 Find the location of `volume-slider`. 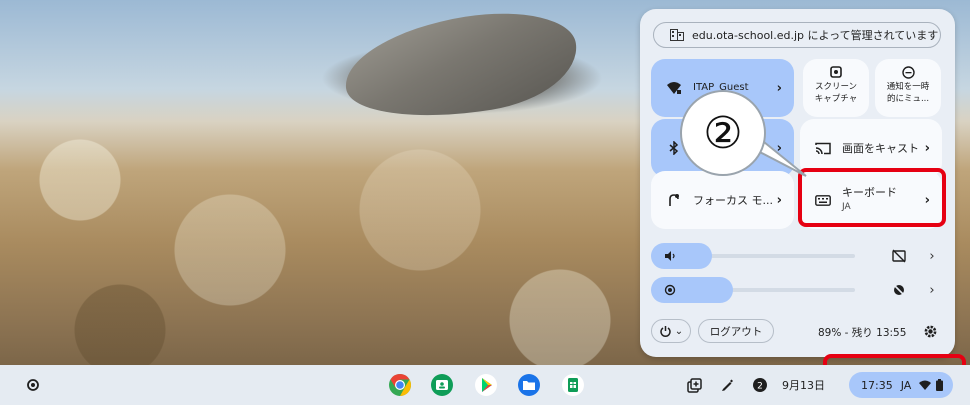

volume-slider is located at coordinates (753, 256).